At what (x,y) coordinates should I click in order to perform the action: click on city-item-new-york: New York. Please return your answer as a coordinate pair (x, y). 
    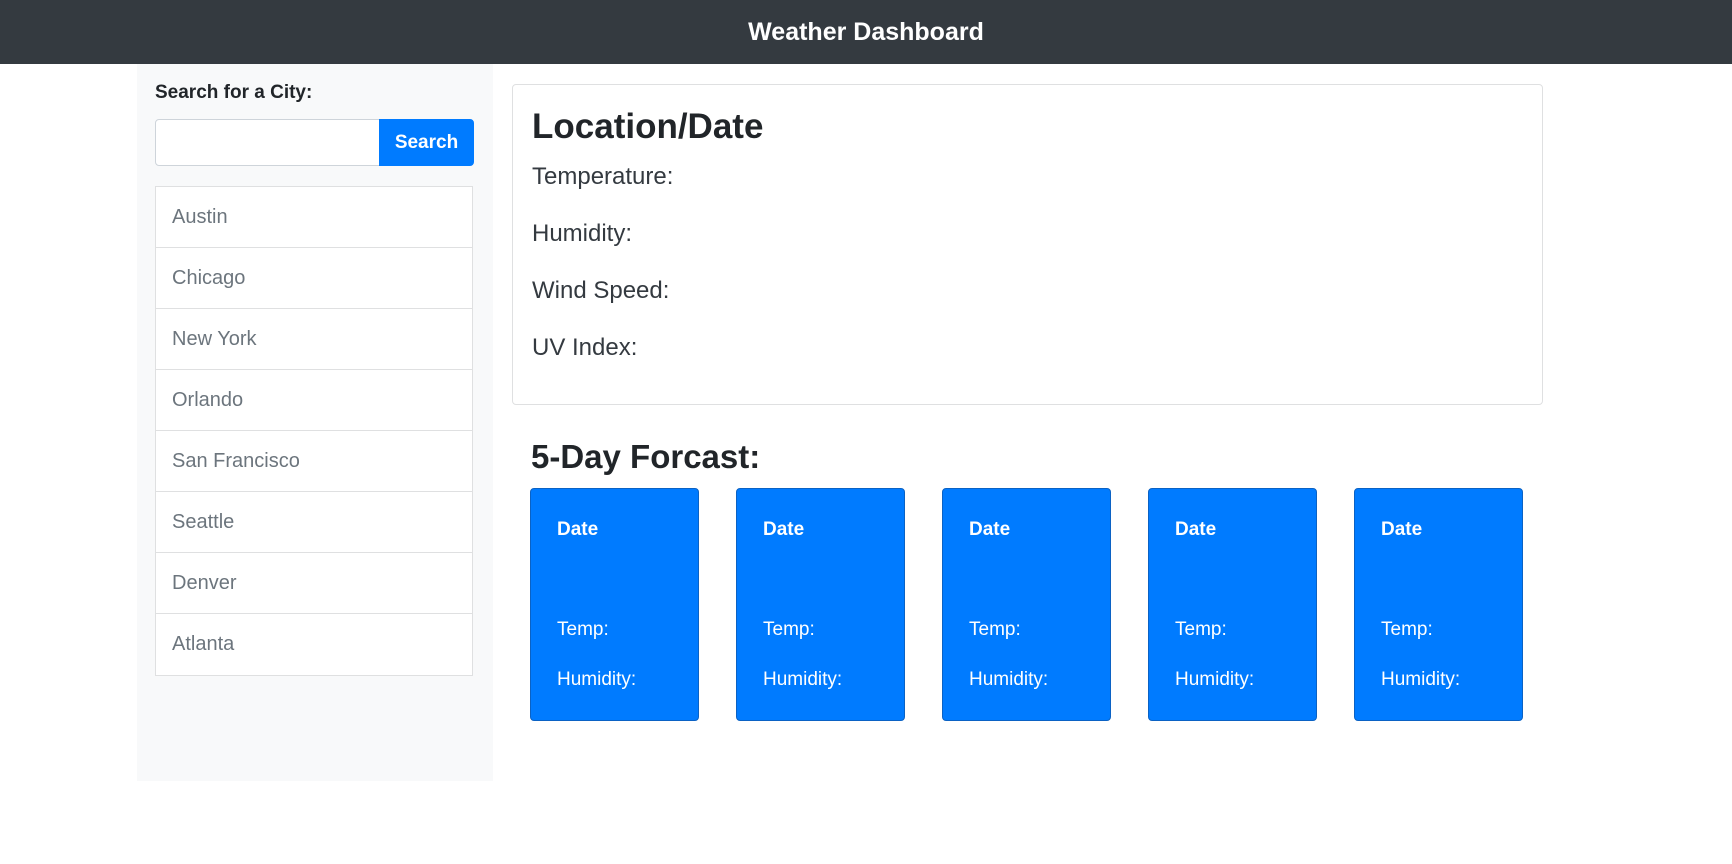
    Looking at the image, I should click on (314, 339).